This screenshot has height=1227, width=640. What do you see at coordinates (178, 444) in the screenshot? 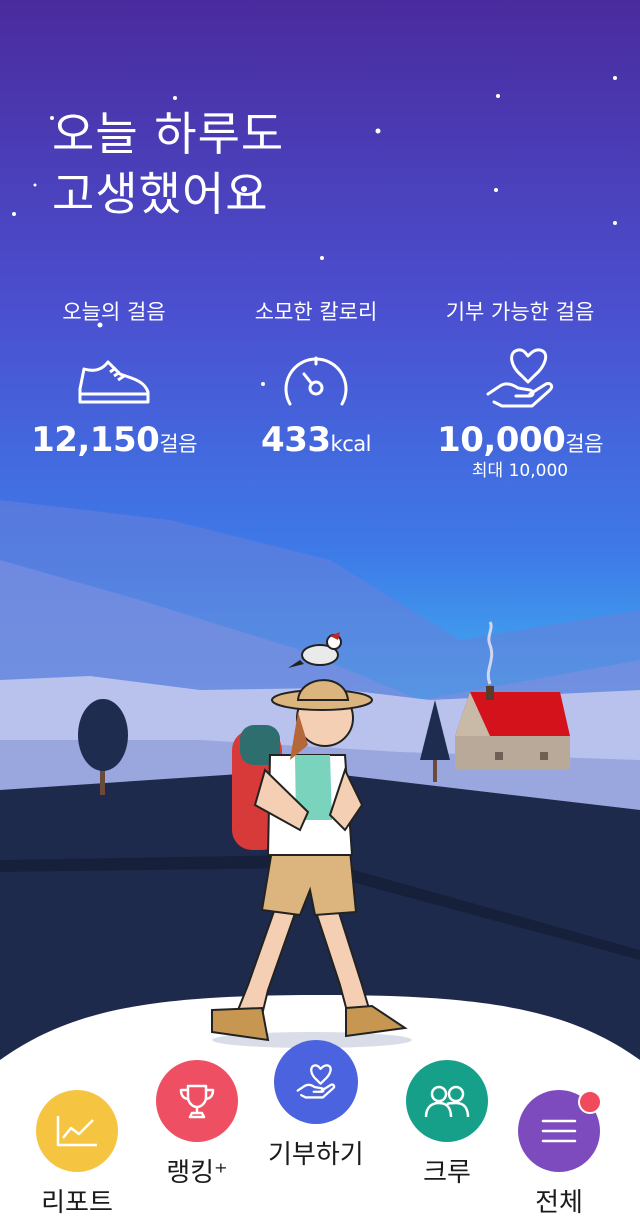
I see `steps-unit: 걸음` at bounding box center [178, 444].